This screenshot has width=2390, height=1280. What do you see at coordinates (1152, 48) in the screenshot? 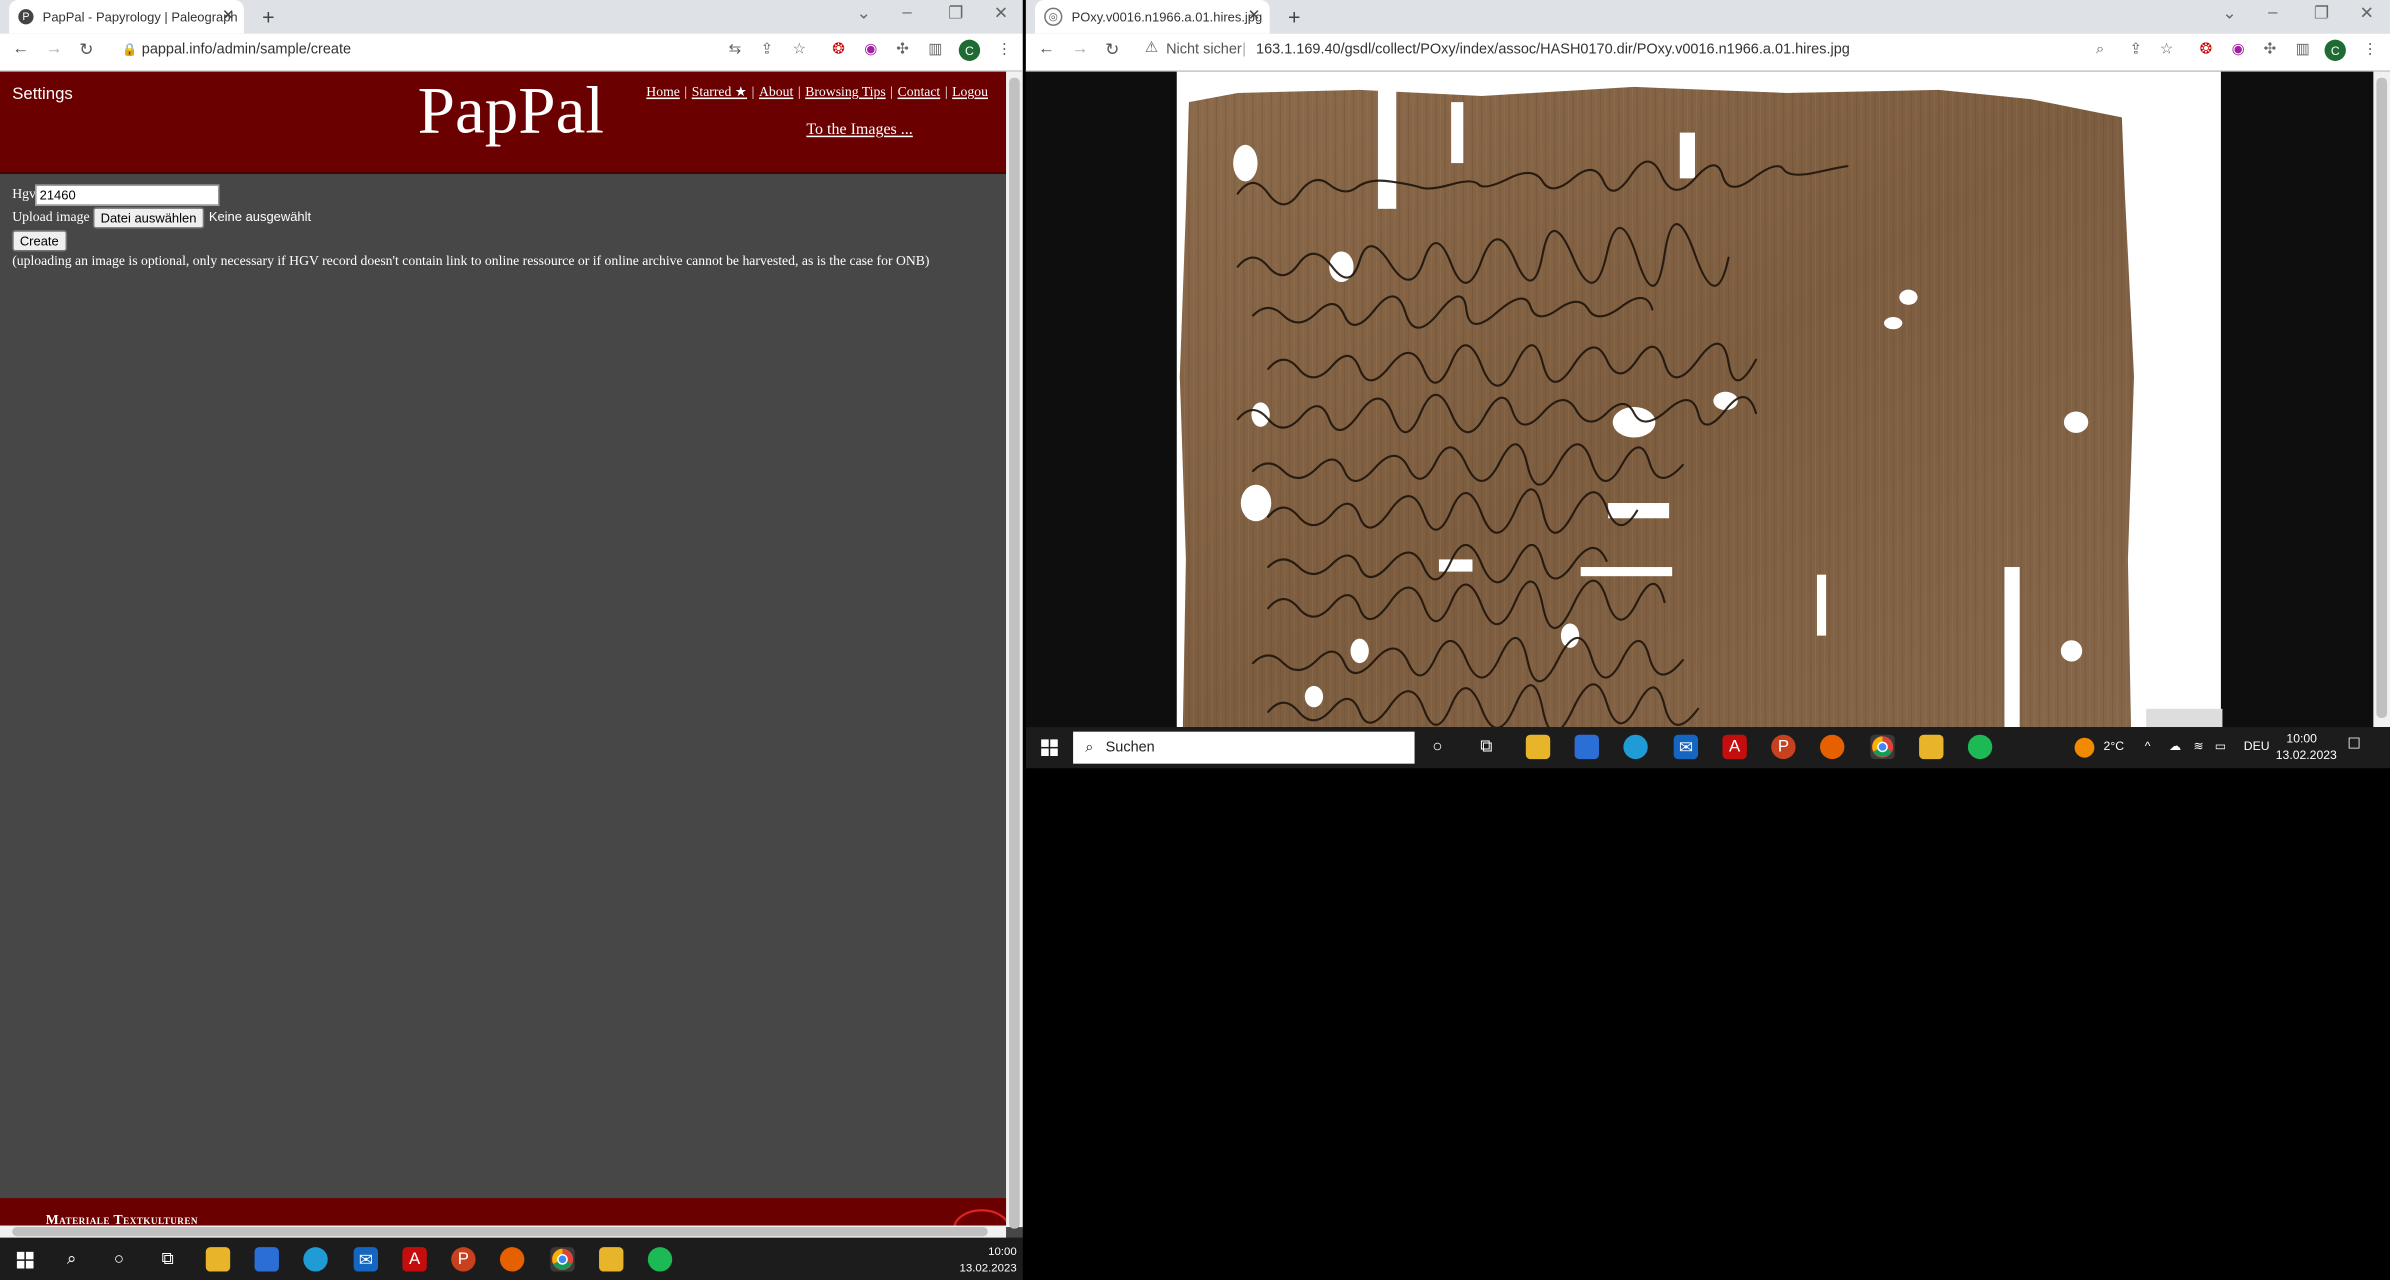
I see `warning-icon: ⚠` at bounding box center [1152, 48].